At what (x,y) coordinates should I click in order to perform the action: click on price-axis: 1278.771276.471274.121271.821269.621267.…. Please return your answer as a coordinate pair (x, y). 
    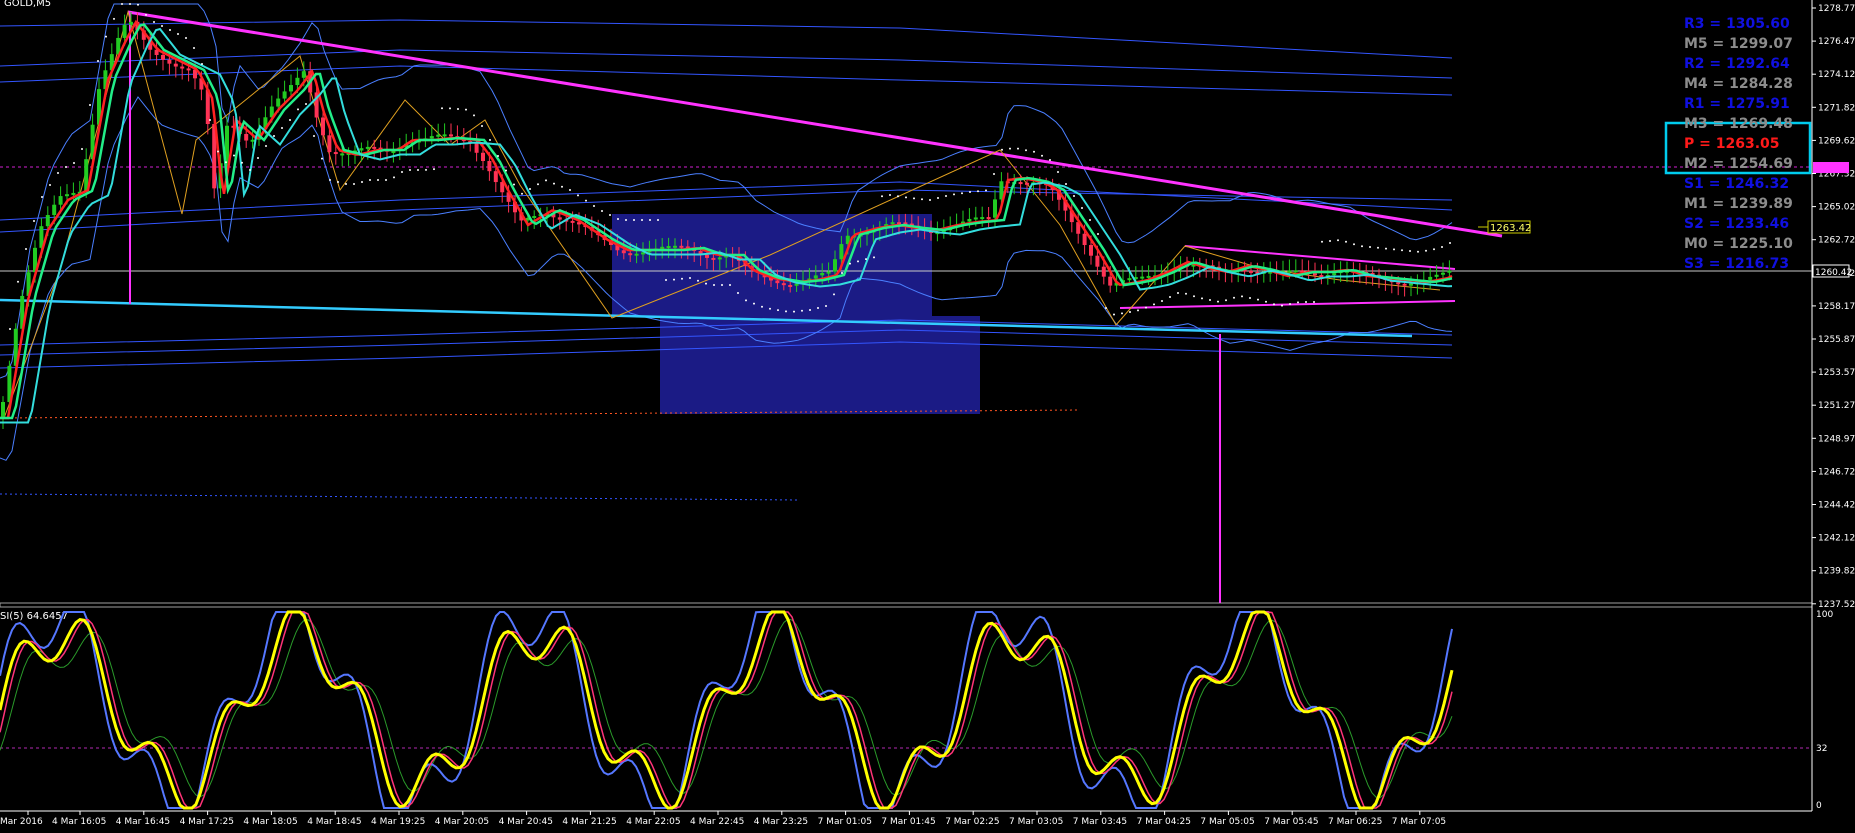
    Looking at the image, I should click on (1833, 307).